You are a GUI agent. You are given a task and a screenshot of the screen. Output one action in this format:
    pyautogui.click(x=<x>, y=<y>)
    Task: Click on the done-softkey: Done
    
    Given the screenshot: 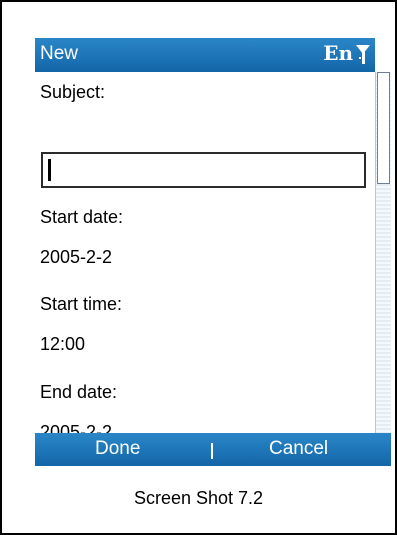 What is the action you would take?
    pyautogui.click(x=117, y=449)
    